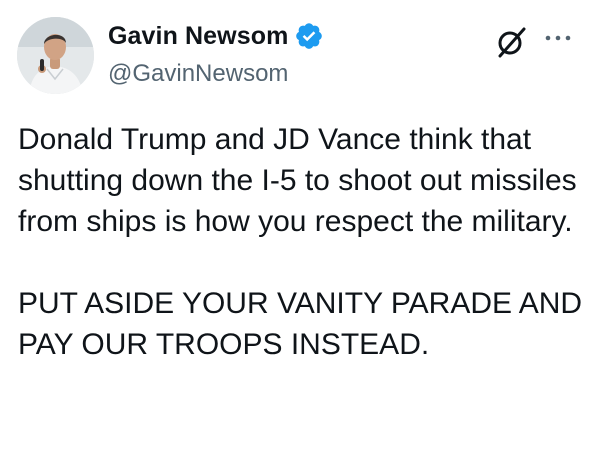 This screenshot has height=449, width=603. I want to click on author-handle: @GavinNewsom, so click(198, 74).